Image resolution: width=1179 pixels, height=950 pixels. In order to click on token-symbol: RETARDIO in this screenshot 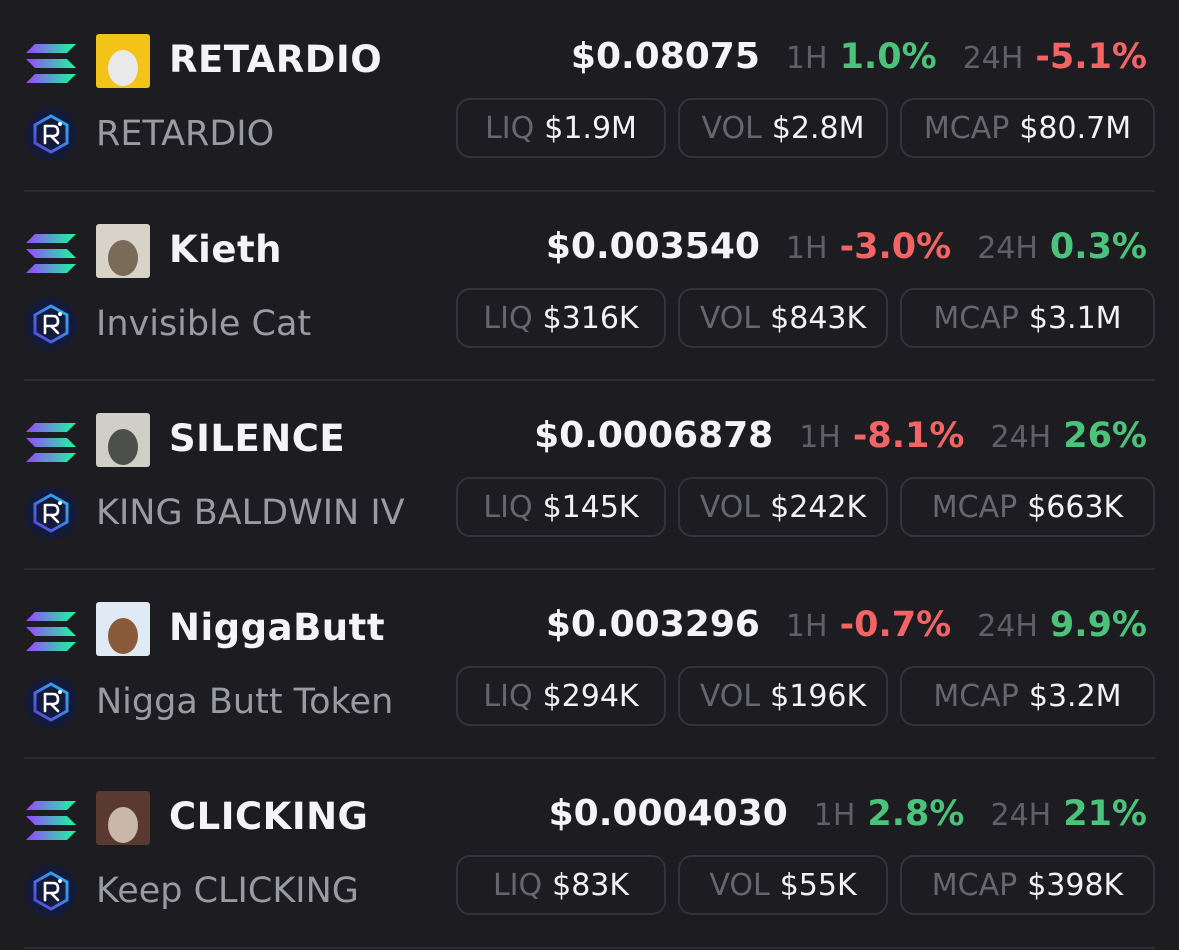, I will do `click(276, 59)`.